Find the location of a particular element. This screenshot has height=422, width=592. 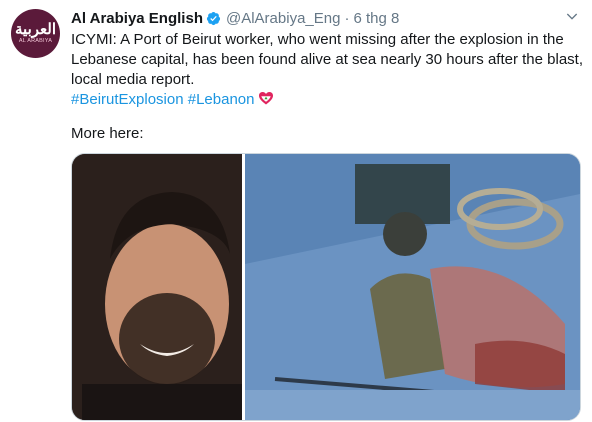

hashtag-beirutexplosion: #BeirutExplosion is located at coordinates (127, 99).